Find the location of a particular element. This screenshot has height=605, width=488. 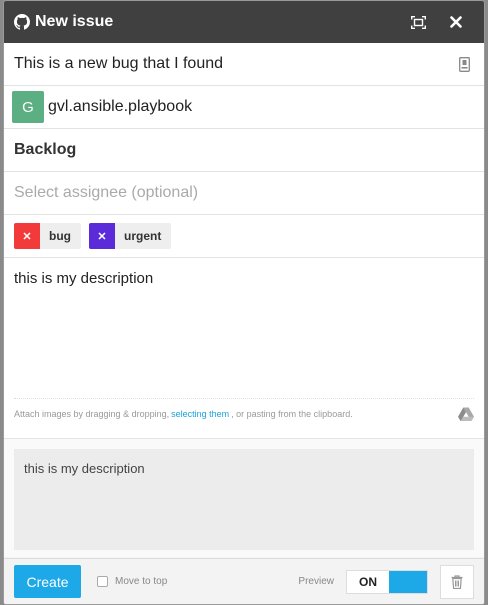

labels-row: ✕ bug ✕ urgent is located at coordinates (244, 236).